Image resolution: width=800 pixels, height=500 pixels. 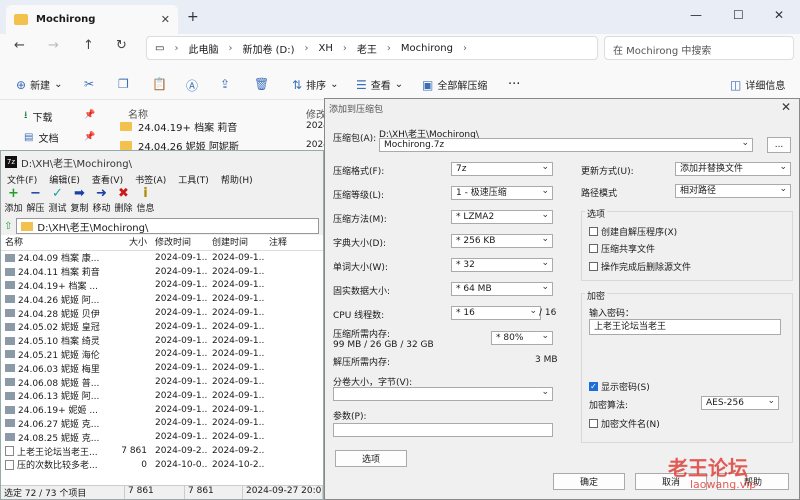 I want to click on explorer-tab: Mochirong ✕, so click(x=92, y=19).